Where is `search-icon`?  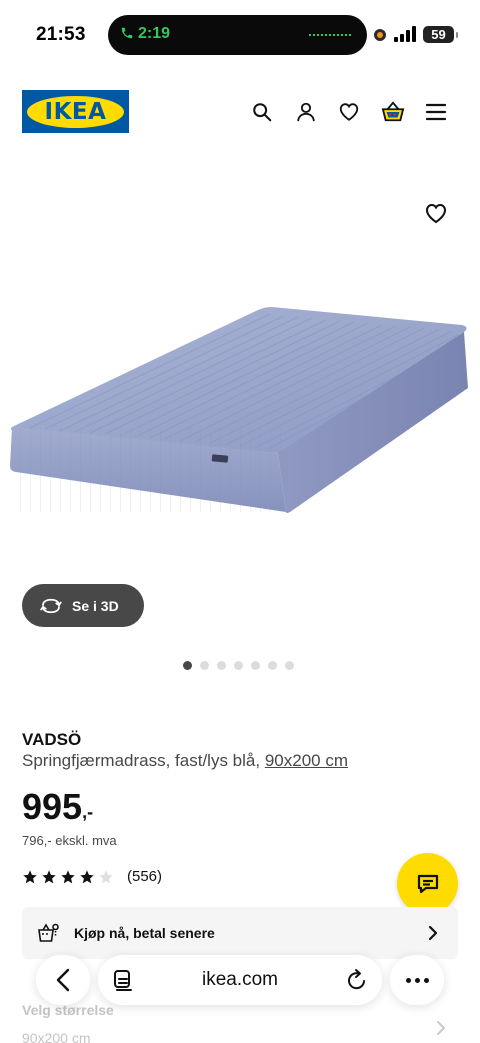
search-icon is located at coordinates (262, 112).